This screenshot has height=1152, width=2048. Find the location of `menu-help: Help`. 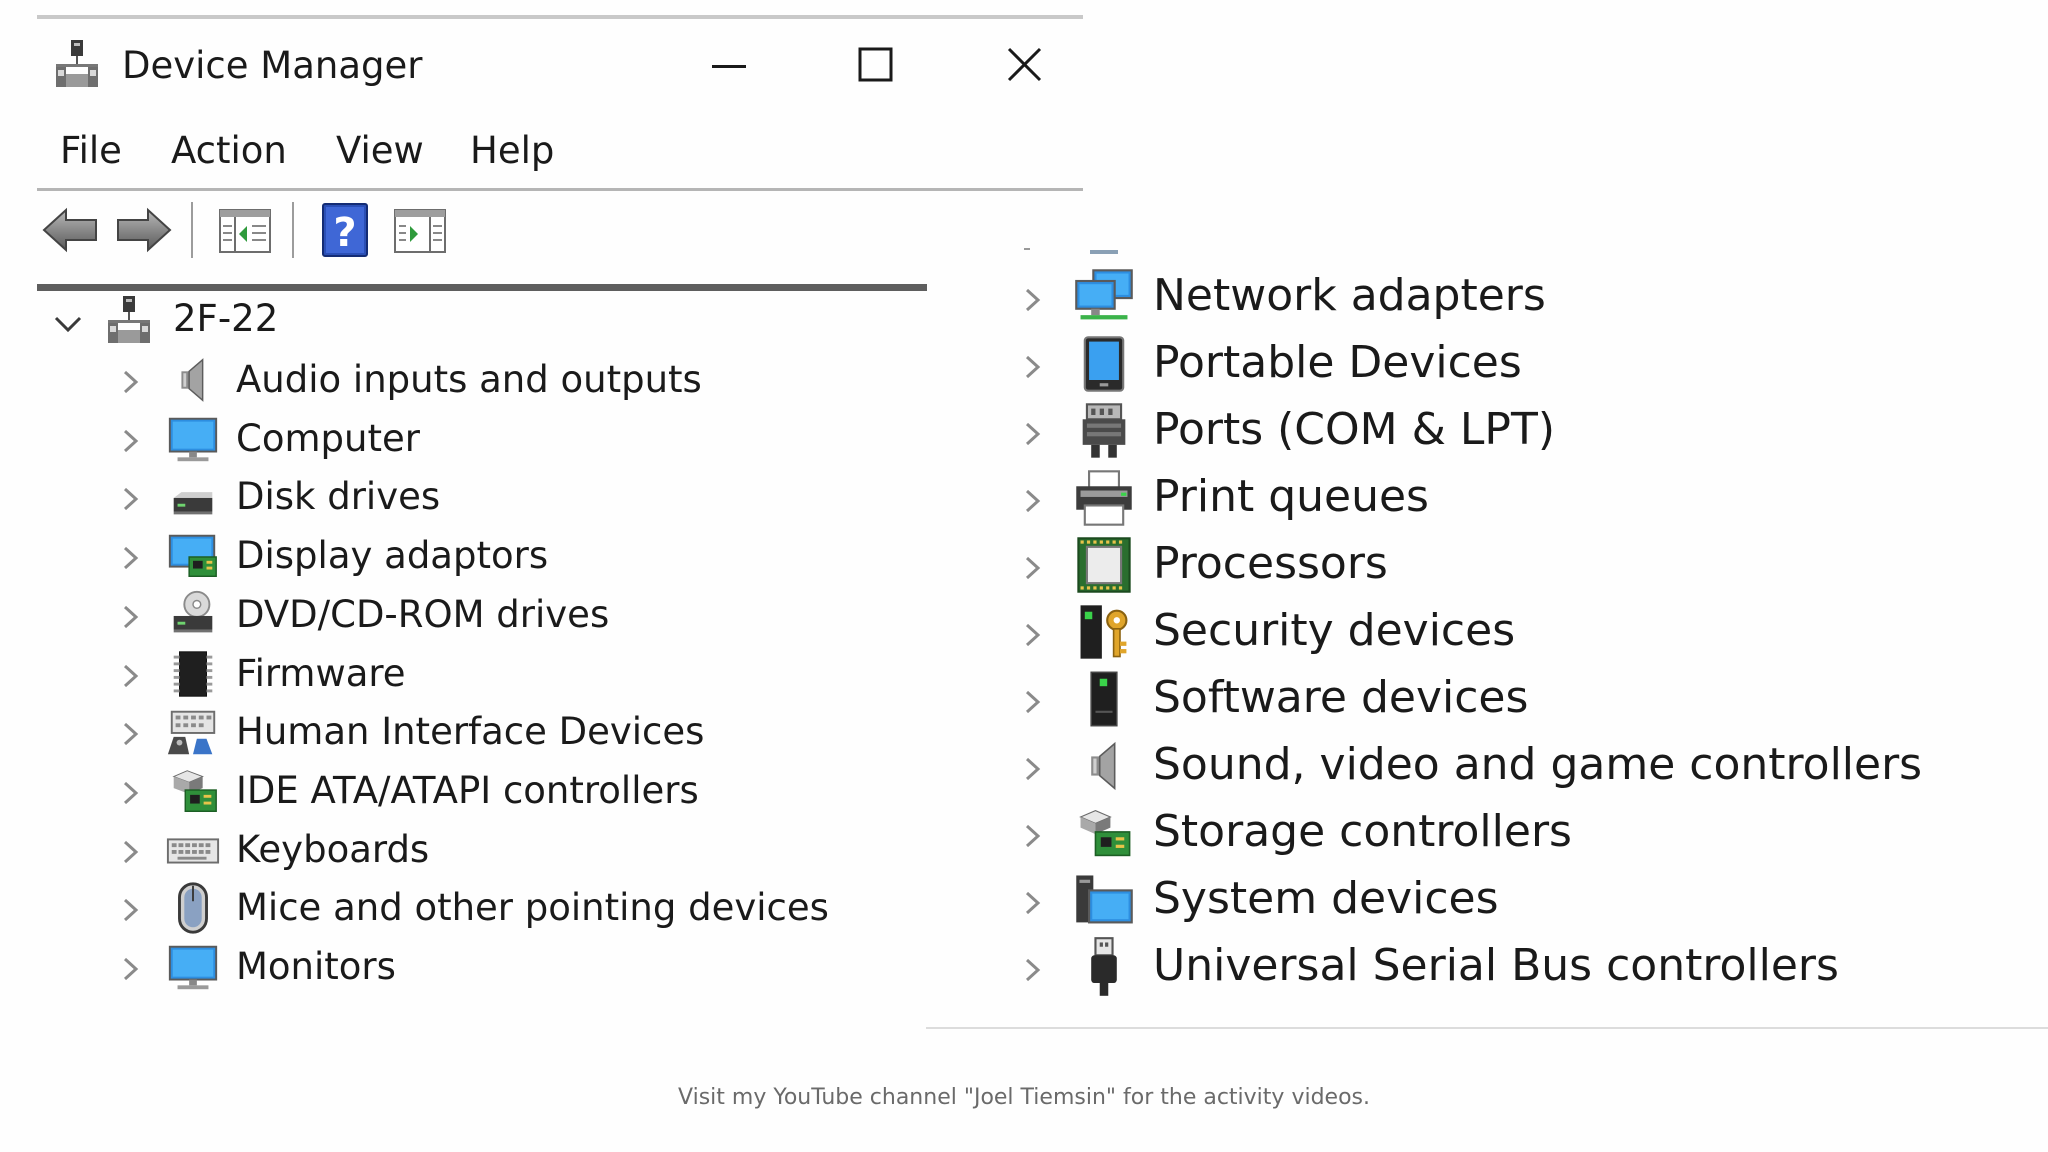

menu-help: Help is located at coordinates (512, 151).